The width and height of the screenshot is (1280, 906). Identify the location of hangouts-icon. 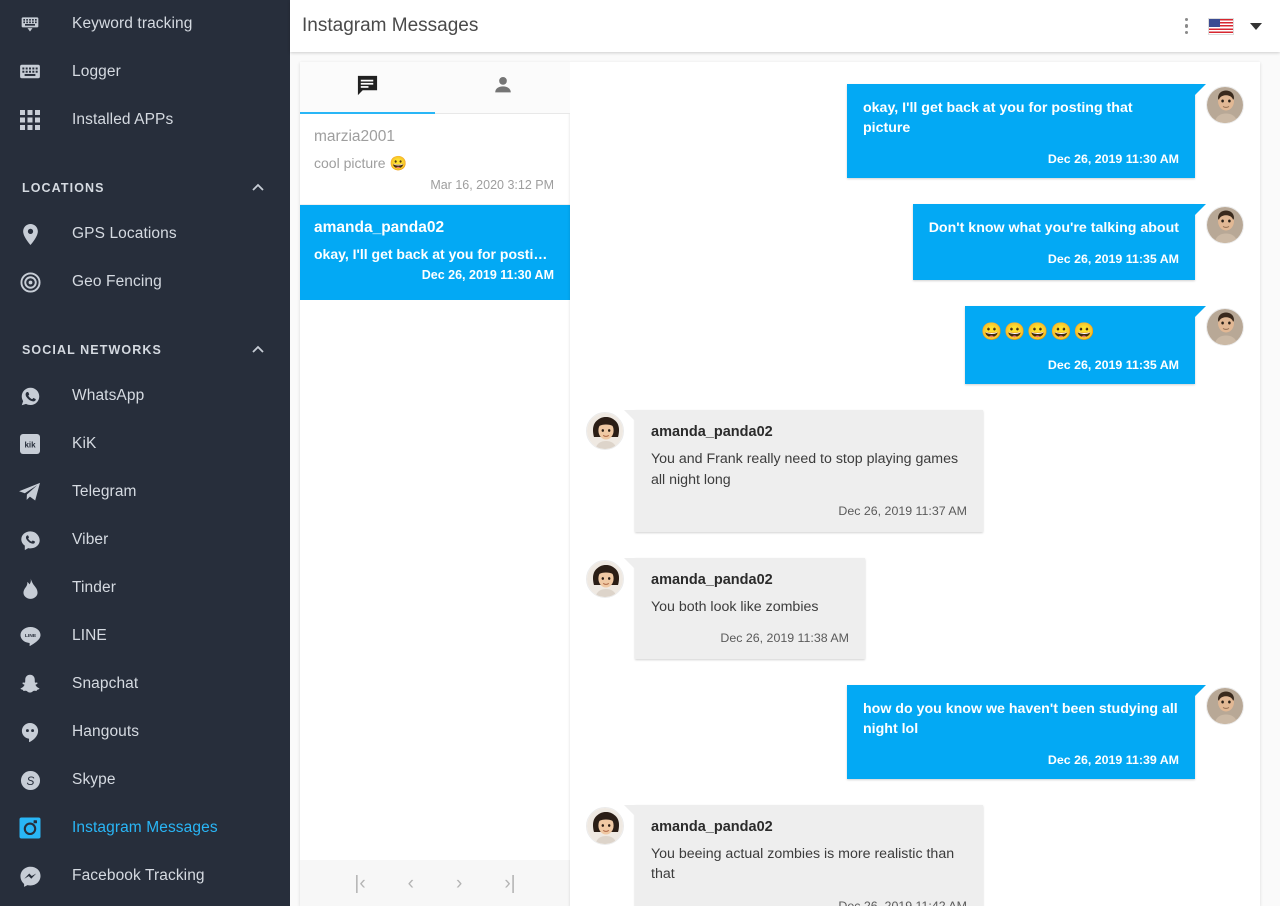
(30, 732).